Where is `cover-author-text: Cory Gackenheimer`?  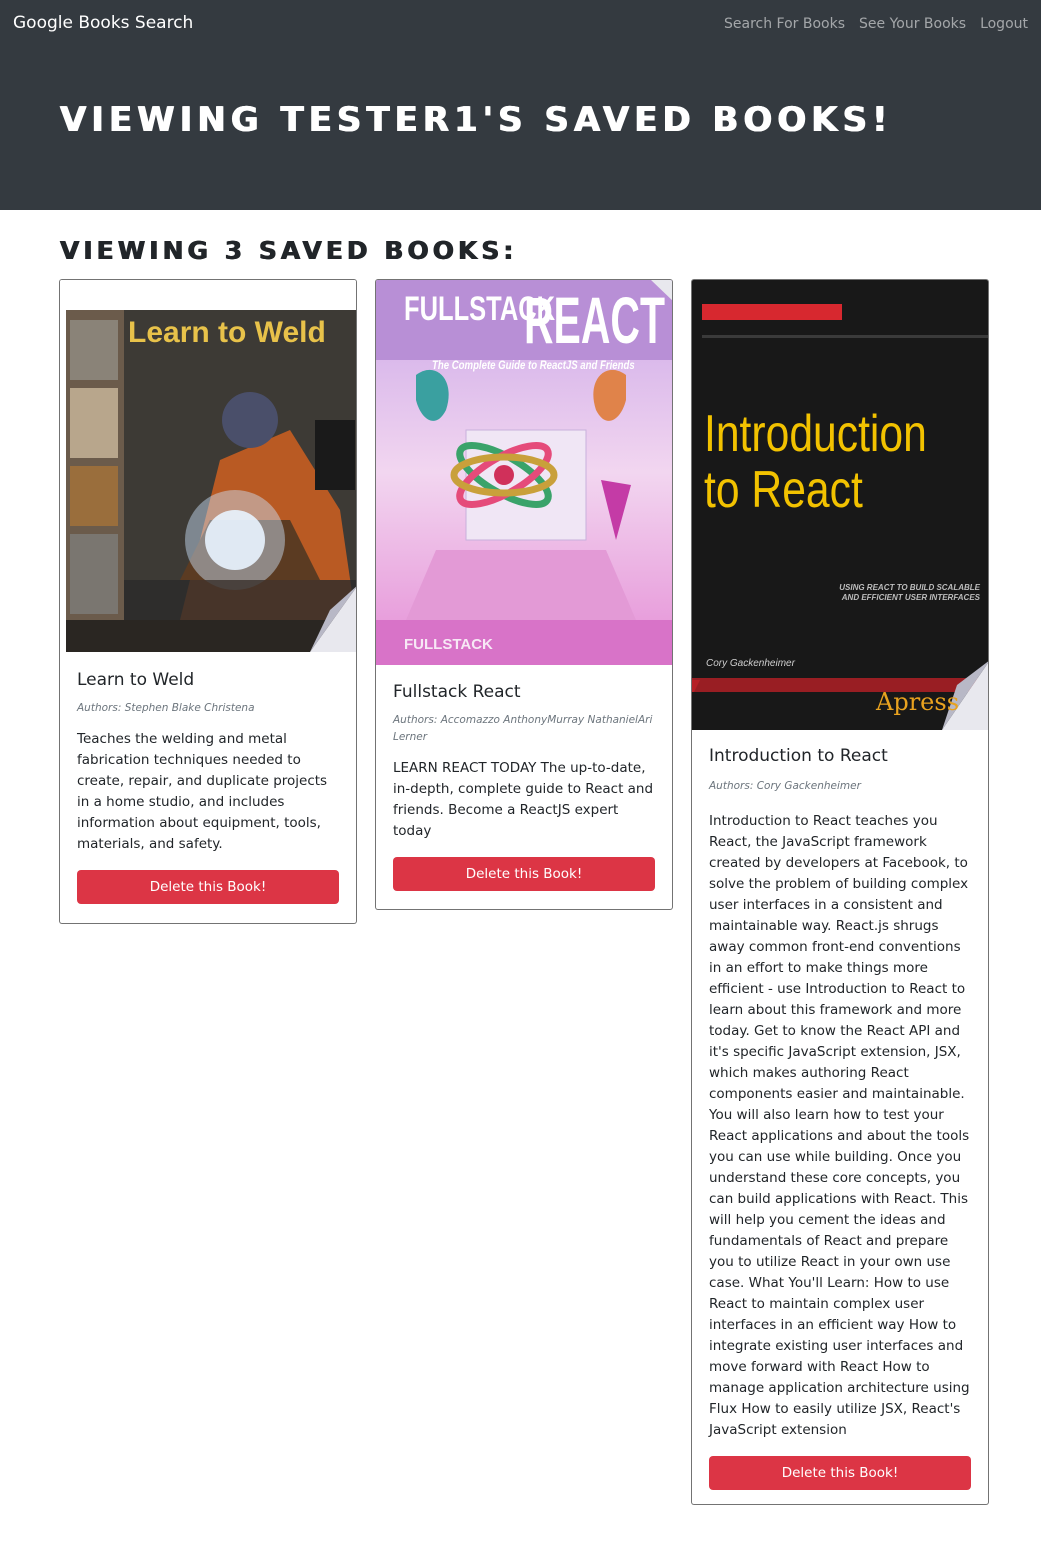 cover-author-text: Cory Gackenheimer is located at coordinates (750, 663).